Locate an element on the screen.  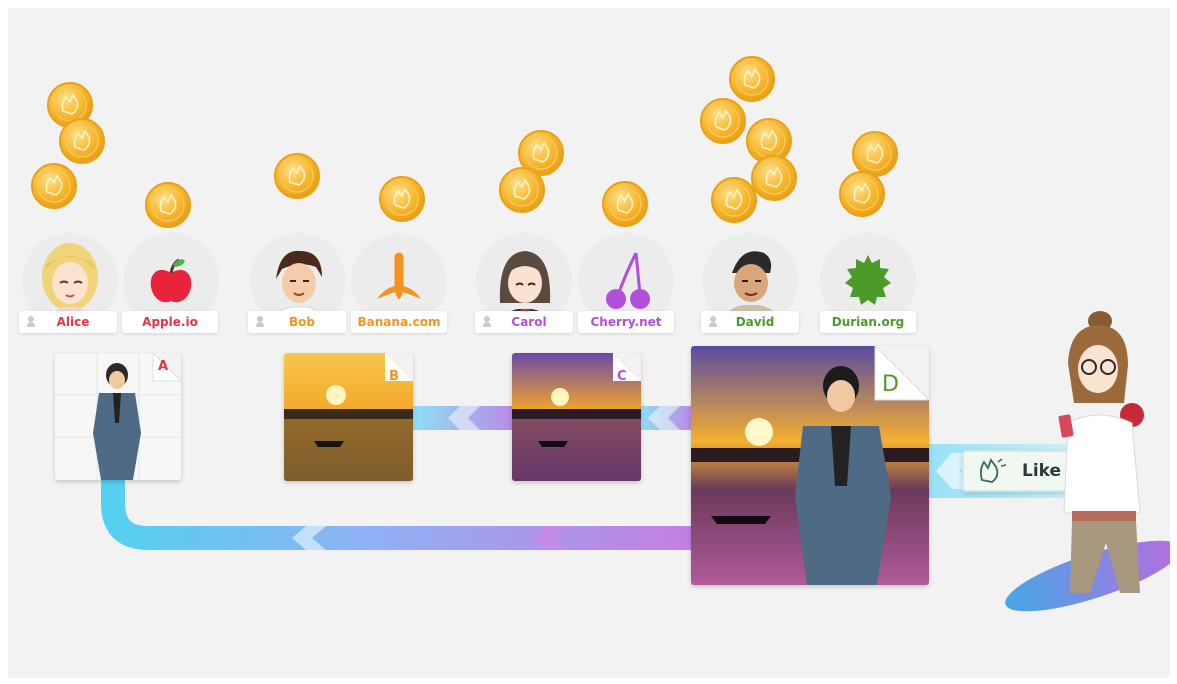
name-card-alice: Alice is located at coordinates (68, 322).